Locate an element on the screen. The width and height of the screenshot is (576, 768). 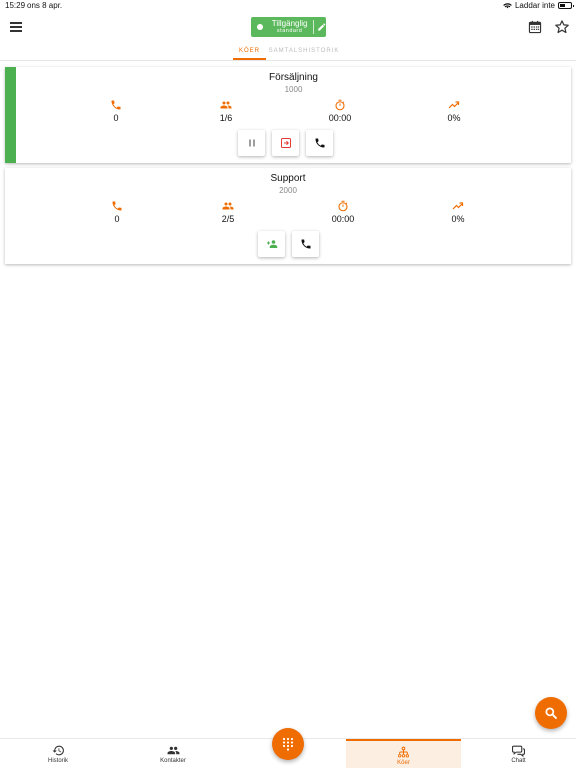
date: ons 8 apr. is located at coordinates (45, 5).